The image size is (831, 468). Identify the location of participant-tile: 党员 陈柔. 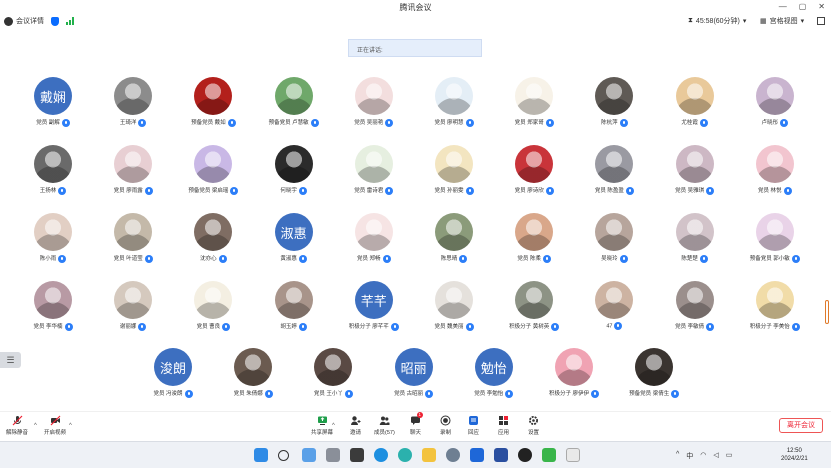
(534, 241).